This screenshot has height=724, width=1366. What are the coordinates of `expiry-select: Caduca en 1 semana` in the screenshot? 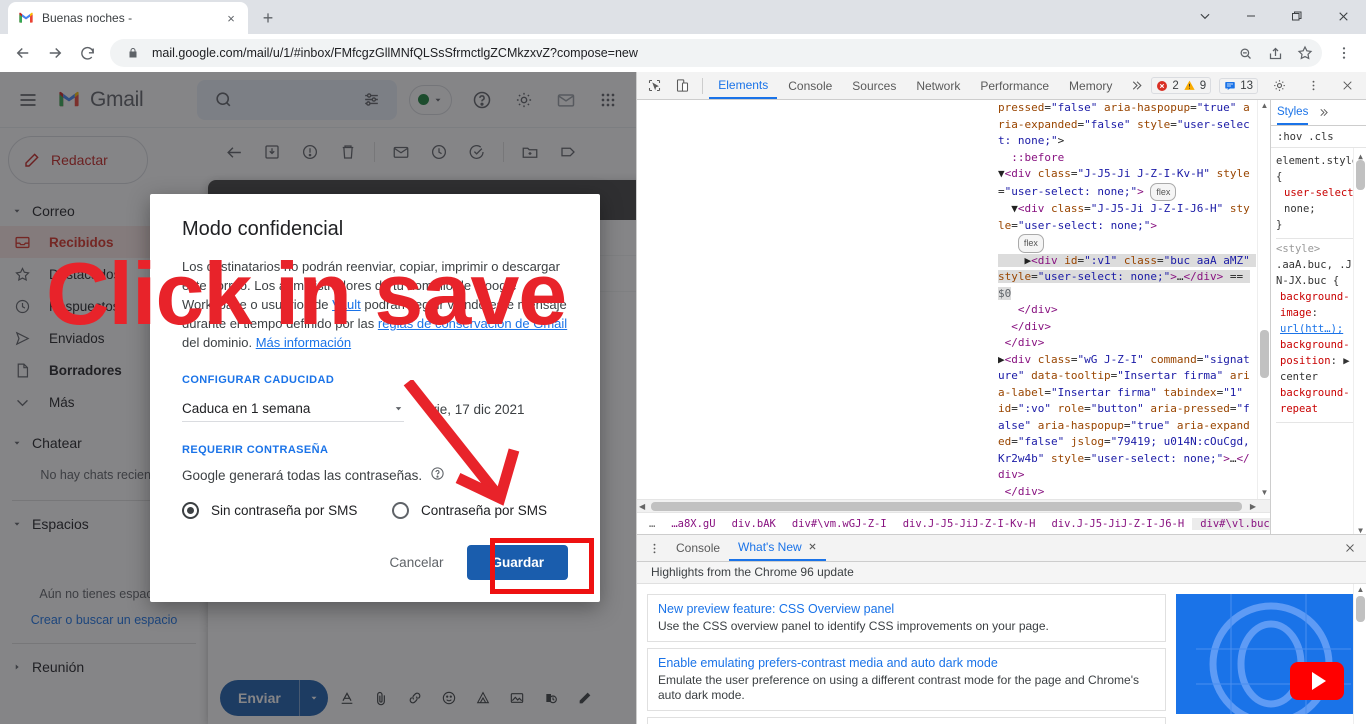 It's located at (293, 409).